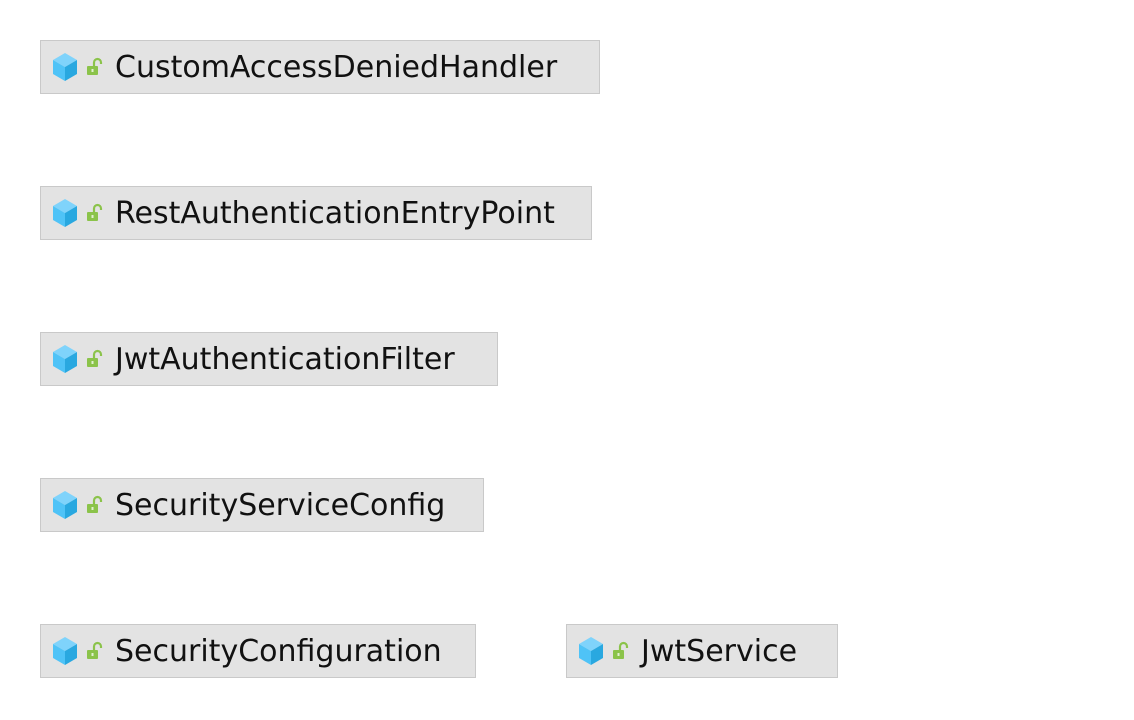 The width and height of the screenshot is (1134, 720). I want to click on class-name-label: JwtAuthenticationFilter, so click(285, 359).